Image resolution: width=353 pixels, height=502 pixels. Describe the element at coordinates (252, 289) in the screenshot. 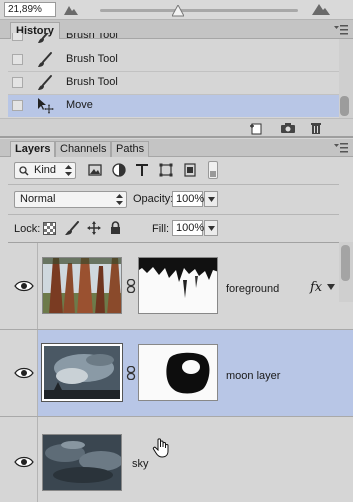

I see `layer-name: foreground` at that location.